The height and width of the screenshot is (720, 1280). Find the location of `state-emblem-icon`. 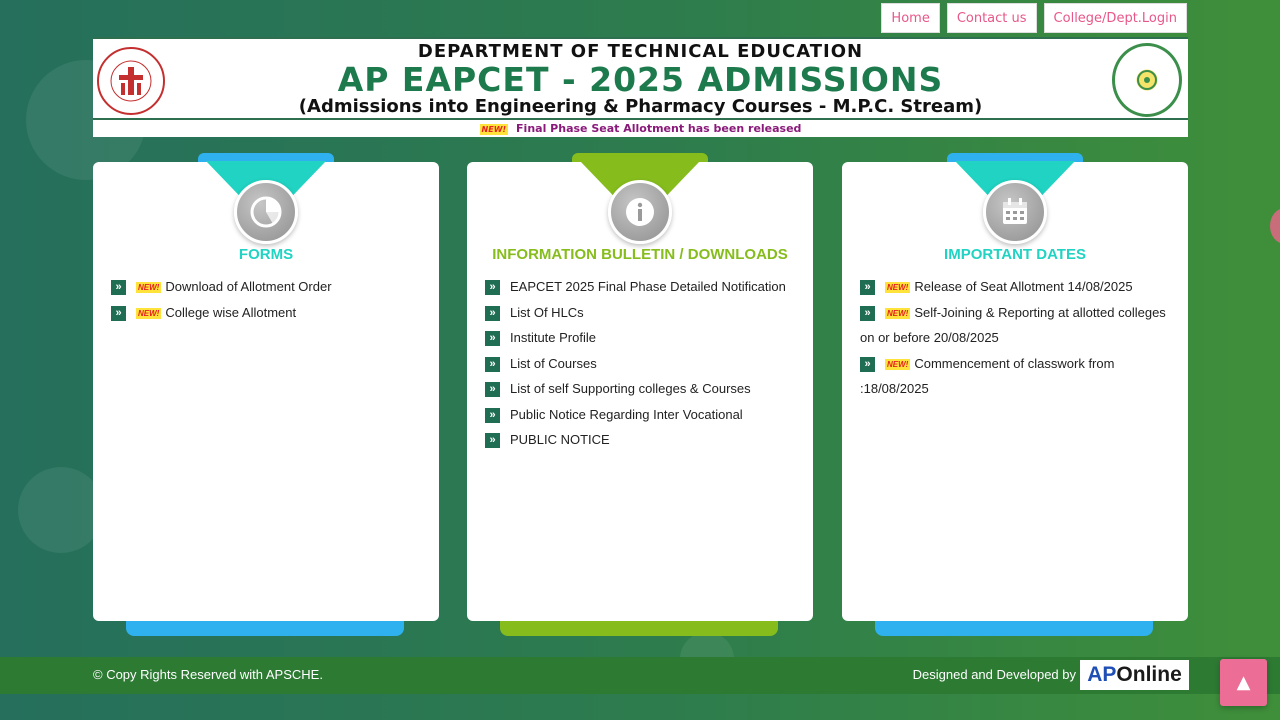

state-emblem-icon is located at coordinates (1147, 80).